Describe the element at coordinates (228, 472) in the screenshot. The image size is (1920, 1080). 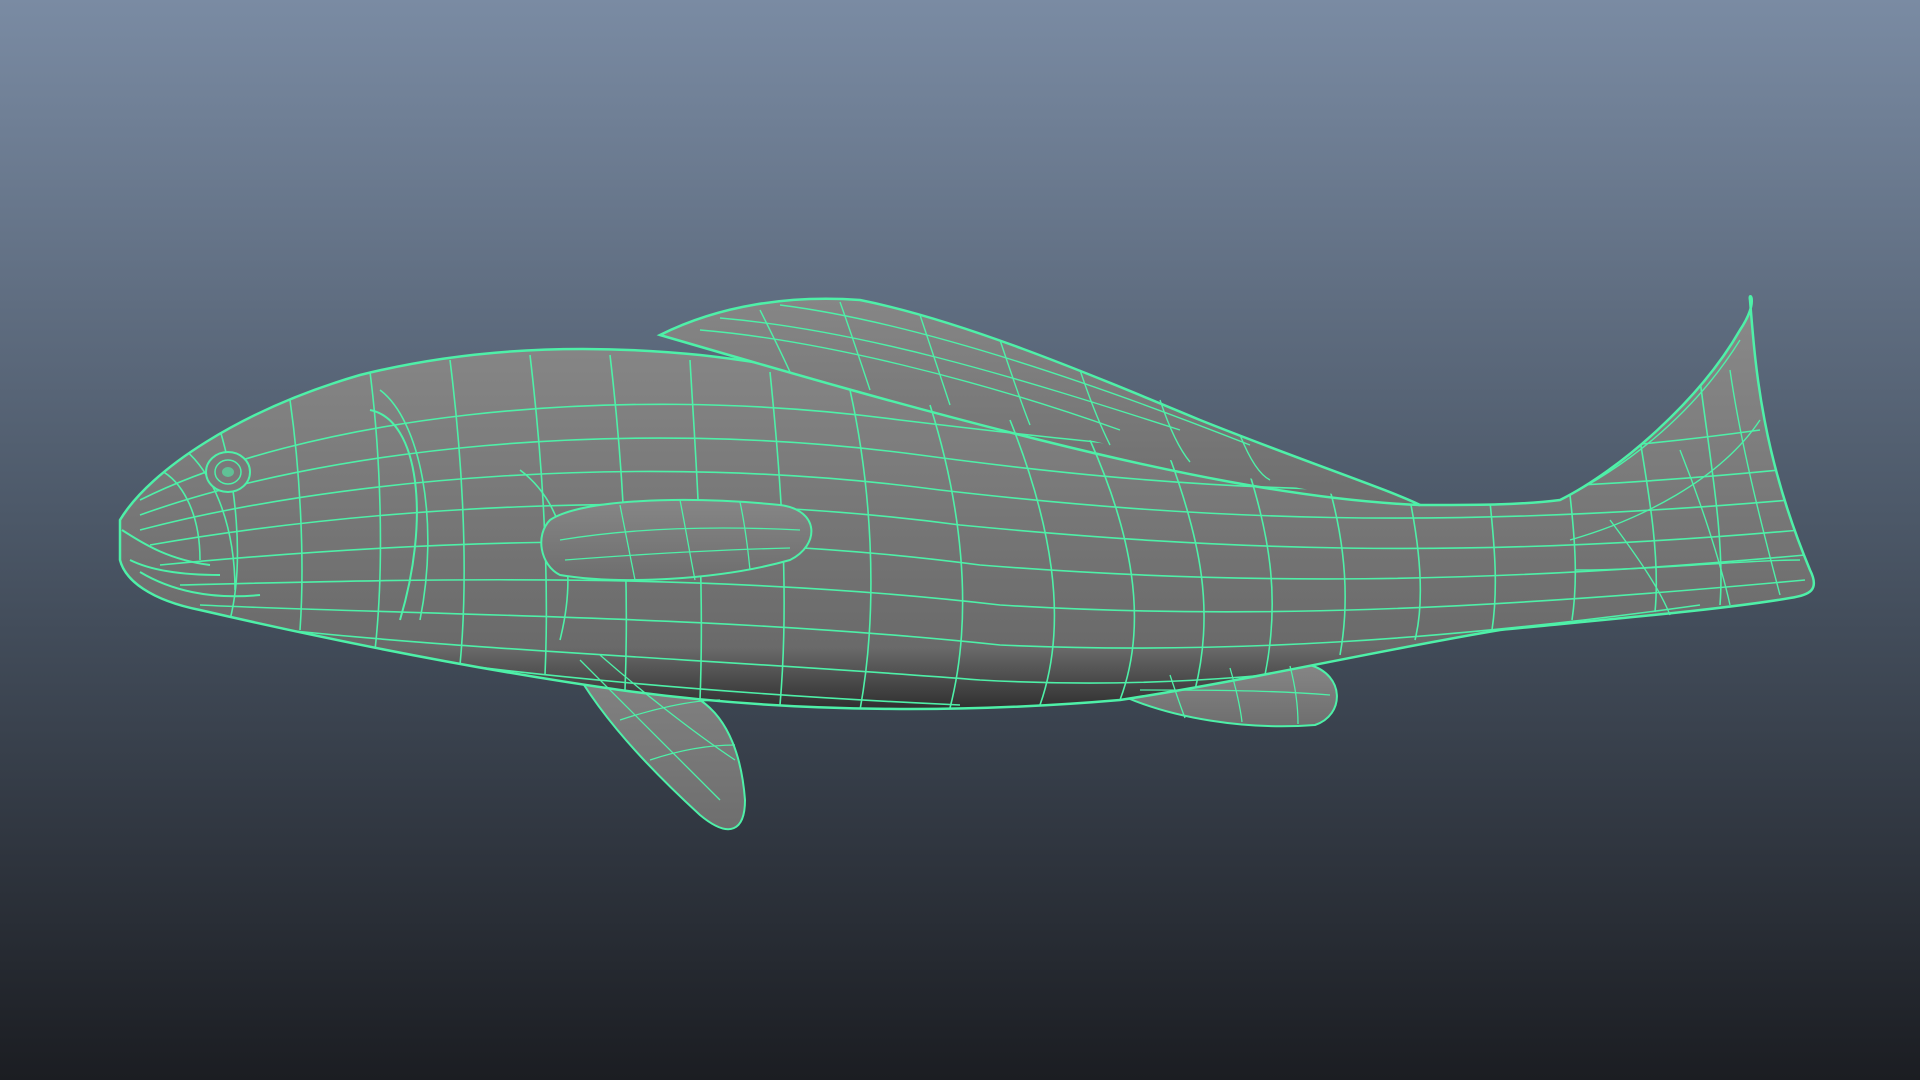
I see `eye` at that location.